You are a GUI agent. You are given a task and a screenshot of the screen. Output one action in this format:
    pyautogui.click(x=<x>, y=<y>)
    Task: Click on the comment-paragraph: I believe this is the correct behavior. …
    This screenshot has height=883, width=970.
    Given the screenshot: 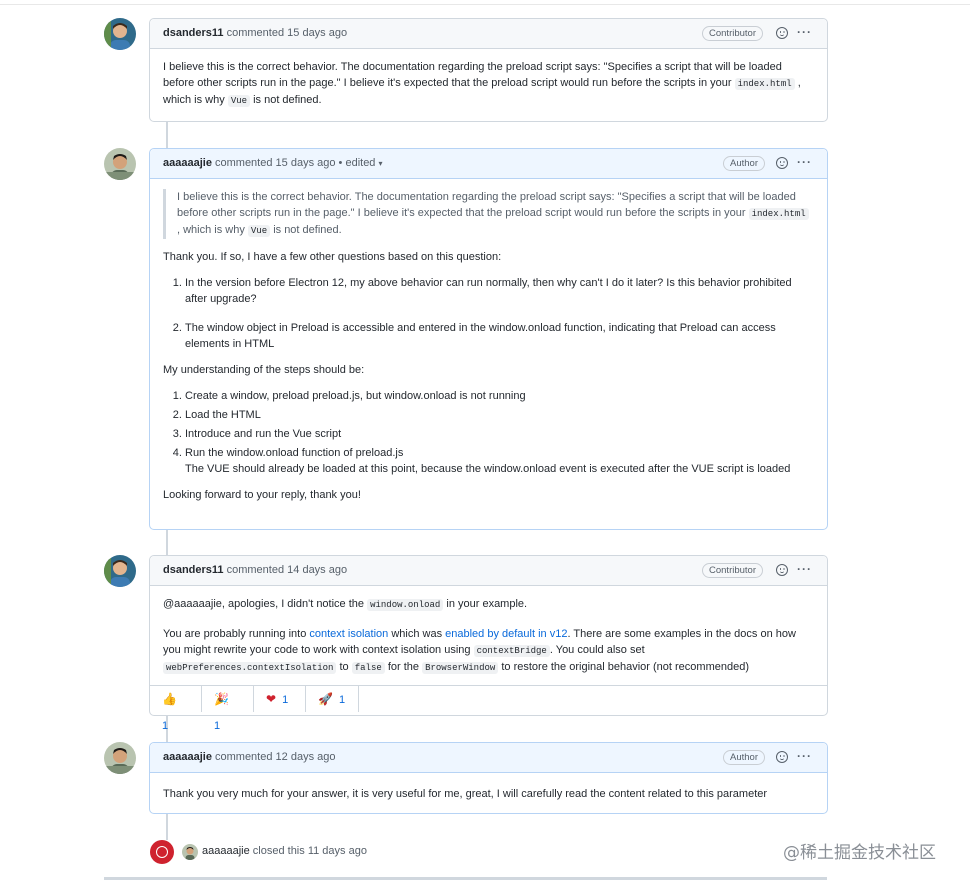 What is the action you would take?
    pyautogui.click(x=482, y=84)
    